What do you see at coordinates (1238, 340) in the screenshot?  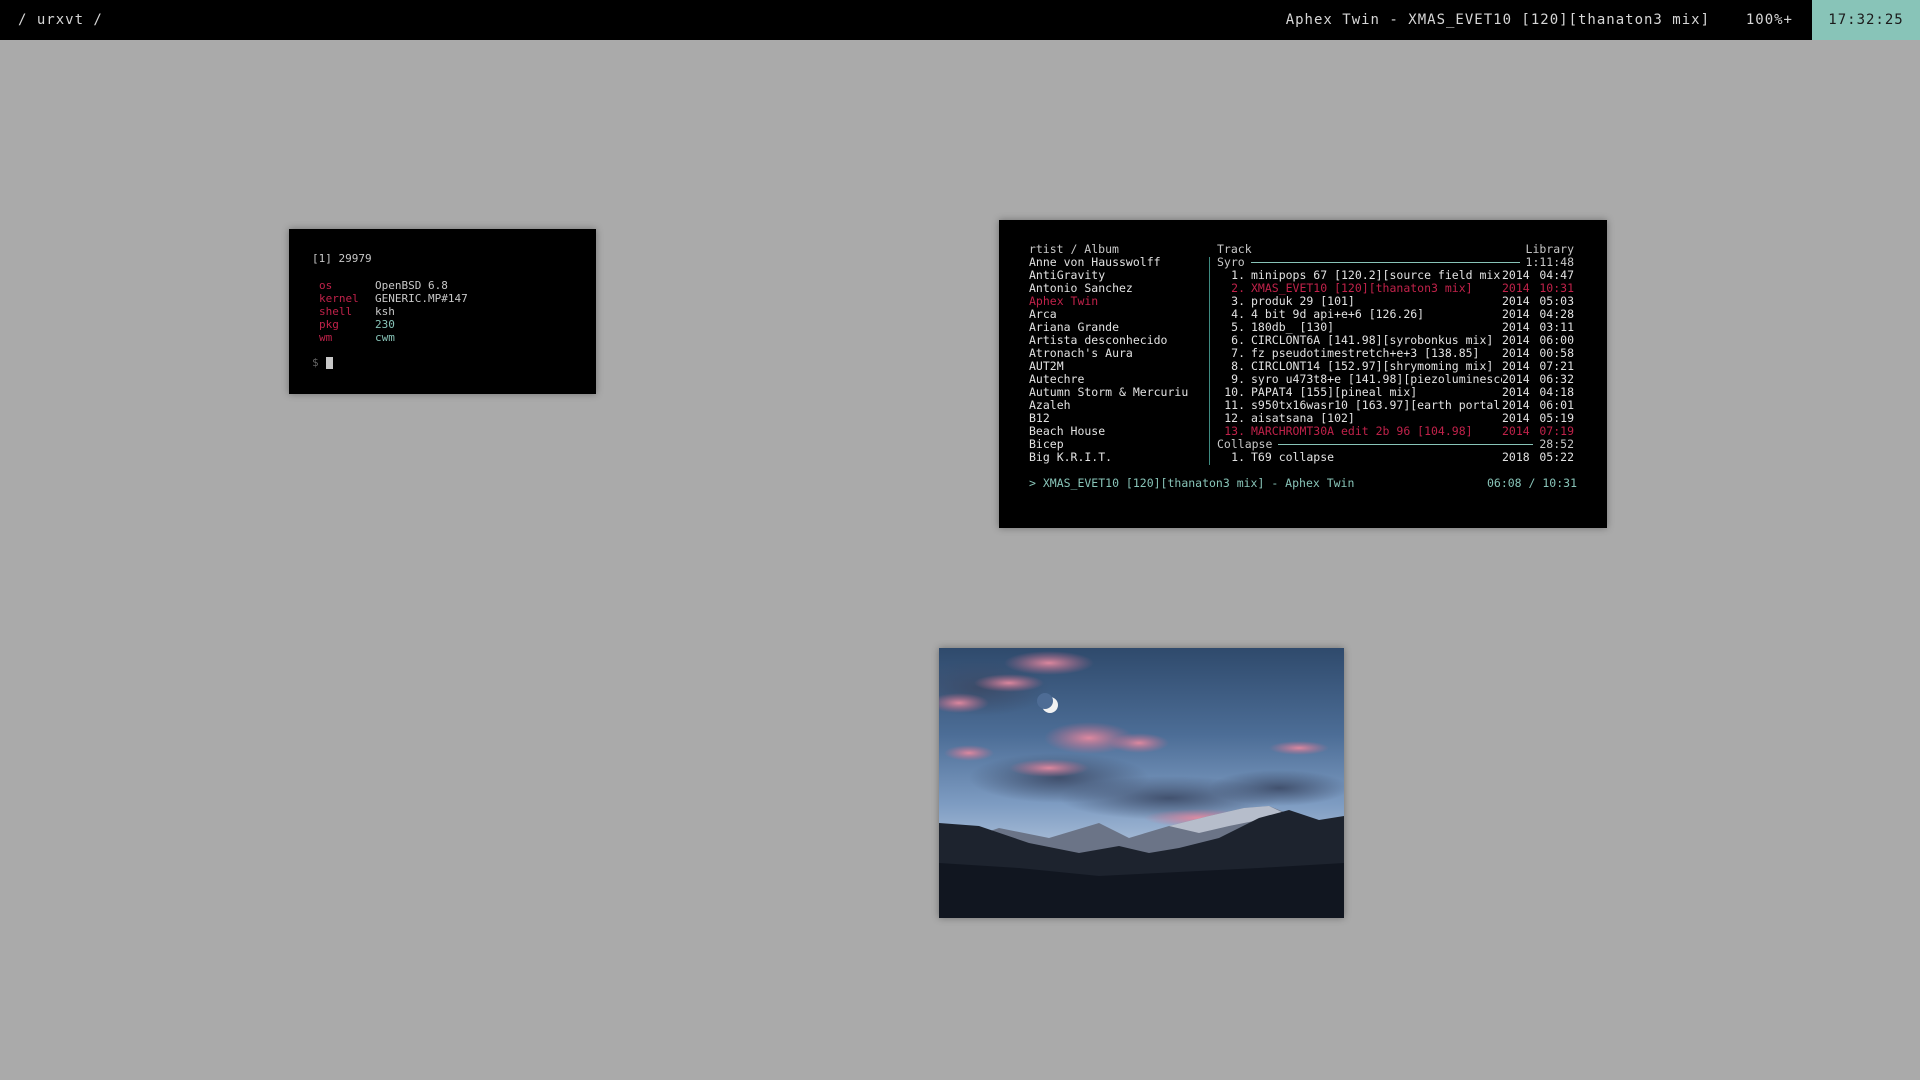 I see `track-number: 6.` at bounding box center [1238, 340].